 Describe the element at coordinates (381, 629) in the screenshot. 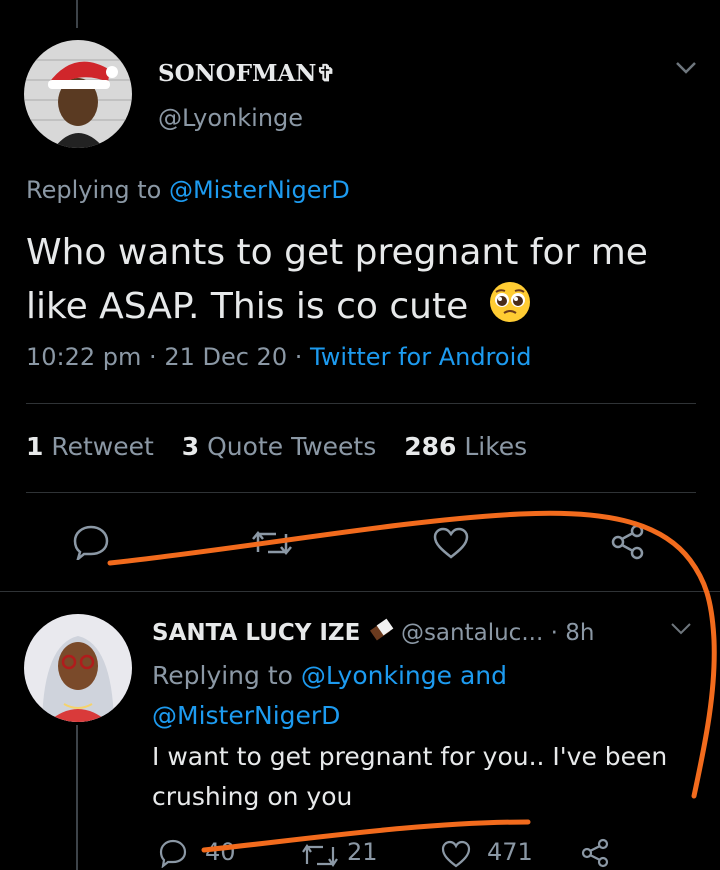

I see `chocolate-icon` at that location.